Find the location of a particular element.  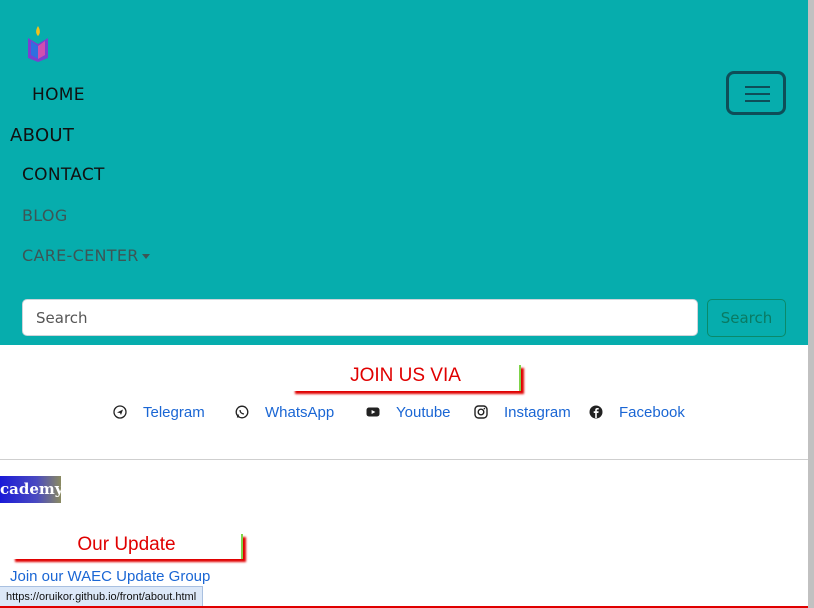

social-link-facebook: Facebook is located at coordinates (637, 412).